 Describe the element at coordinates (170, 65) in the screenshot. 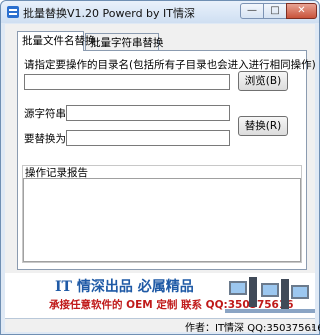

I see `dir-prompt-label: 请指定要操作的目录名(包括所有子目录也会进入进行相同操作)` at that location.